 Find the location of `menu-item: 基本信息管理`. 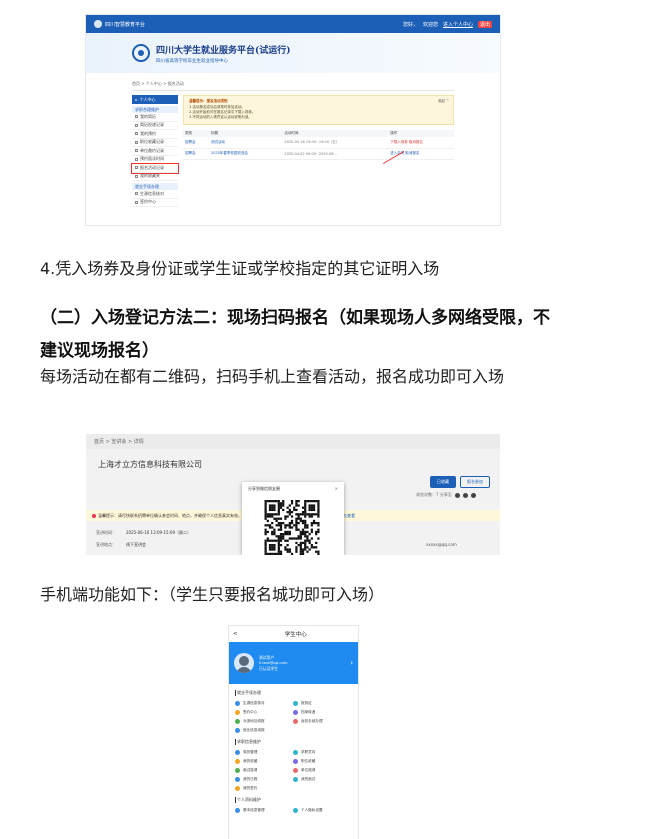

menu-item: 基本信息管理 is located at coordinates (264, 810).